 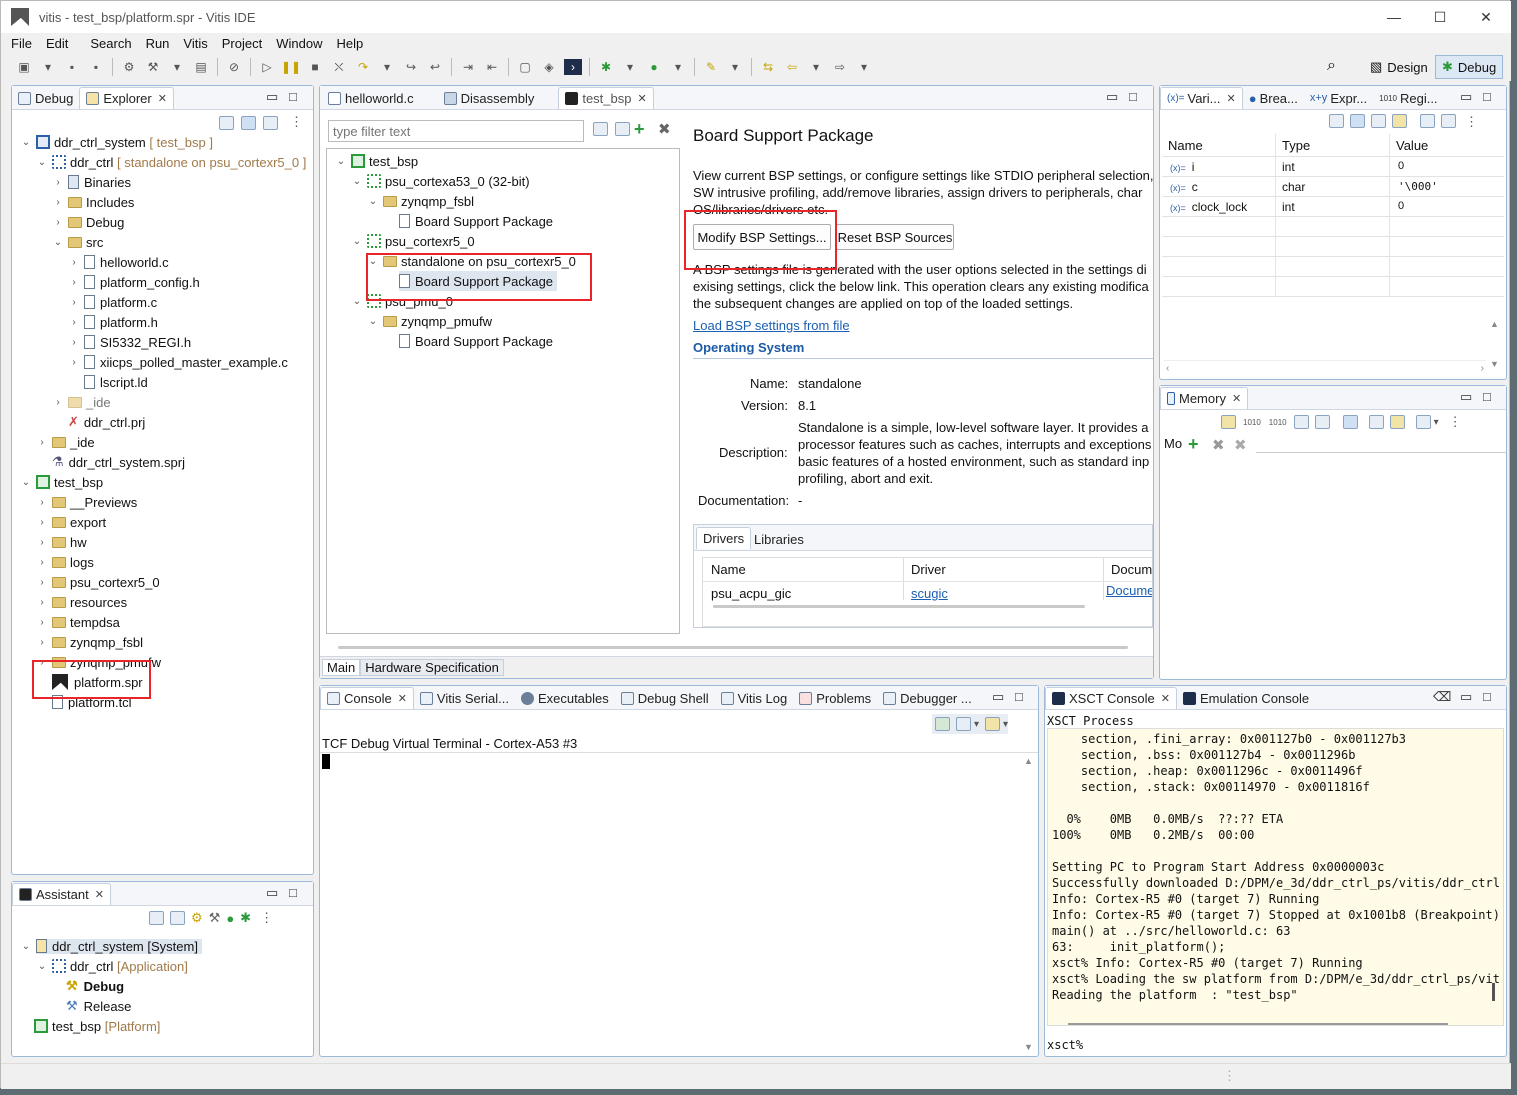 I want to click on tree-item: › Debug, so click(x=88, y=222).